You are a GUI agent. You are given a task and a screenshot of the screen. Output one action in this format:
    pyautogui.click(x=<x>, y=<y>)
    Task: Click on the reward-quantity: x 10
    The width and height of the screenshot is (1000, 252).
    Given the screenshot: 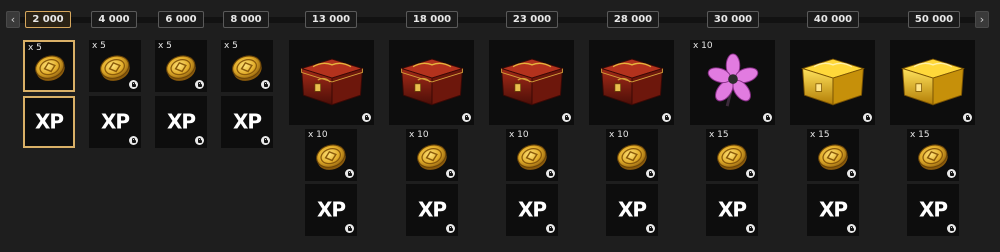 What is the action you would take?
    pyautogui.click(x=703, y=46)
    